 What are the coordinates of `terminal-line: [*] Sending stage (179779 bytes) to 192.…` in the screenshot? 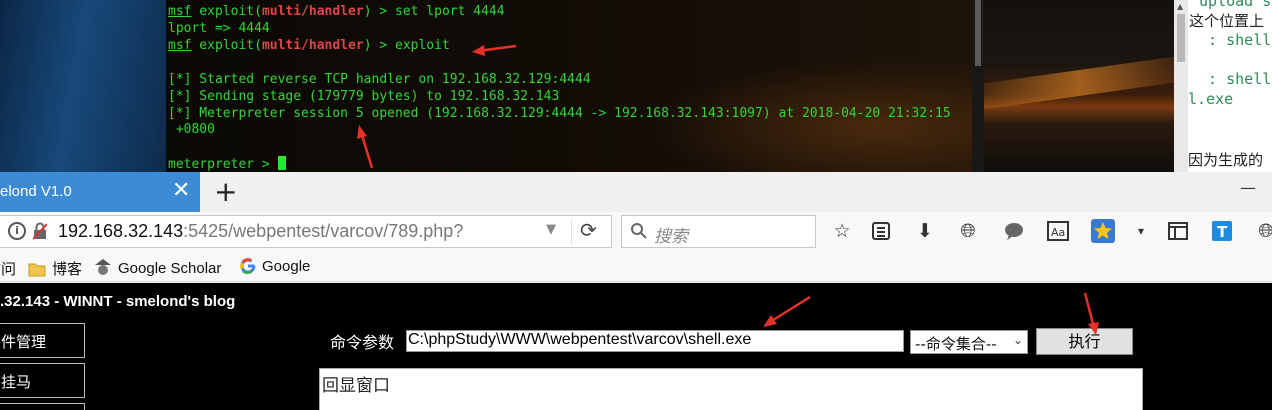 It's located at (364, 96).